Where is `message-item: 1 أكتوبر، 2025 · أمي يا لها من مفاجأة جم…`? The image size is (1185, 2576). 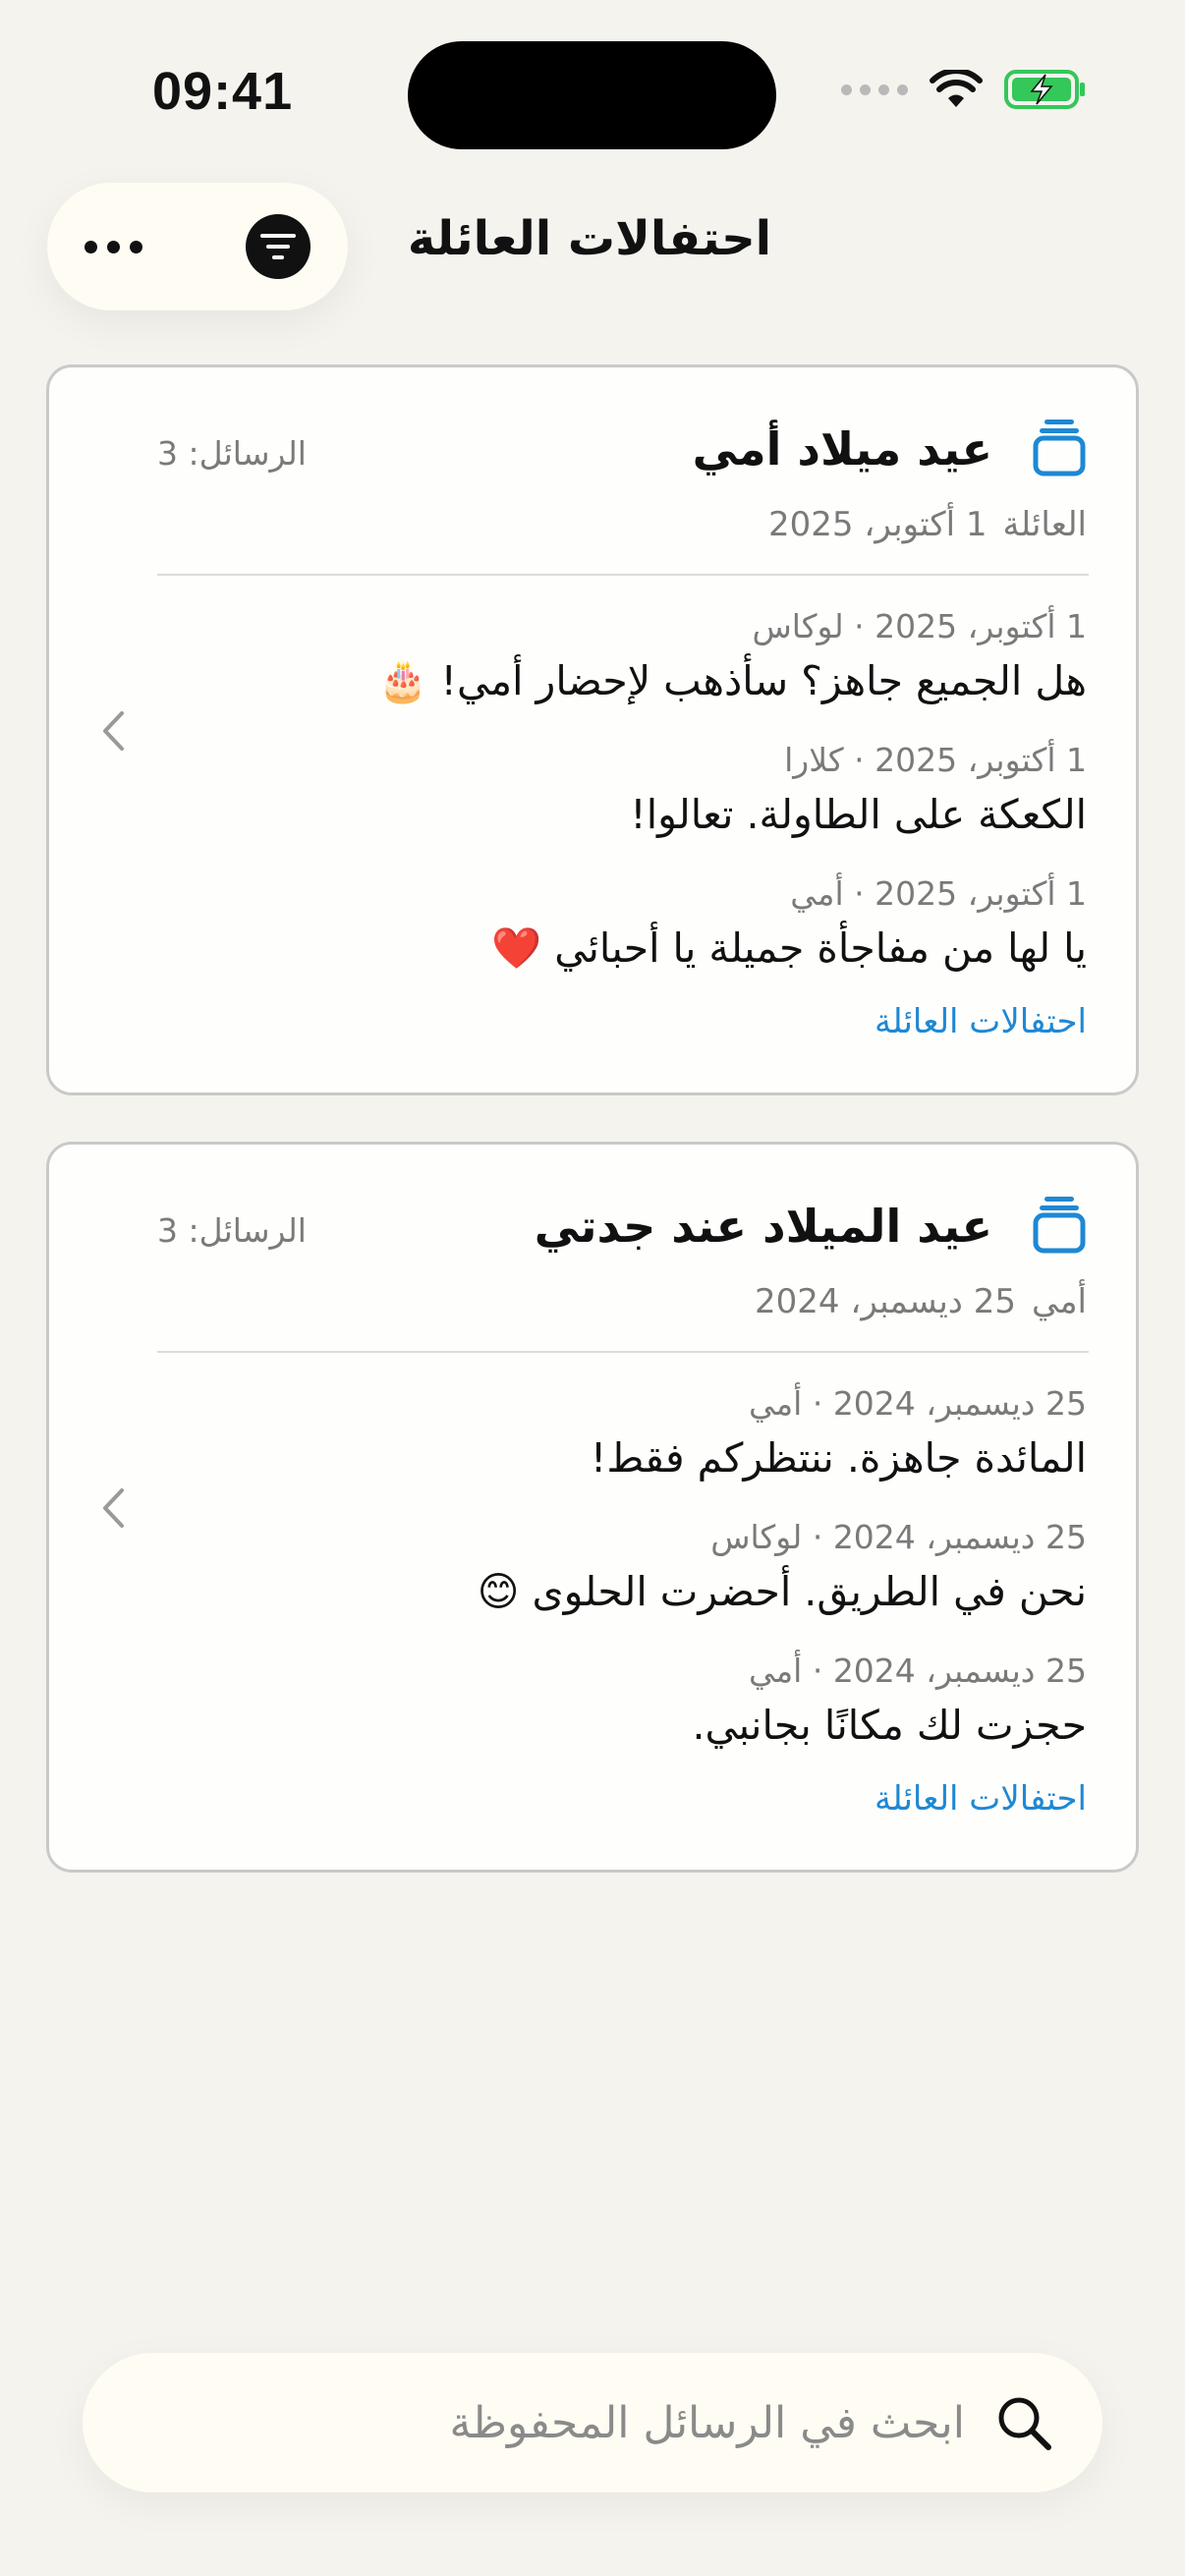
message-item: 1 أكتوبر، 2025 · أمي يا لها من مفاجأة جم… is located at coordinates (622, 937).